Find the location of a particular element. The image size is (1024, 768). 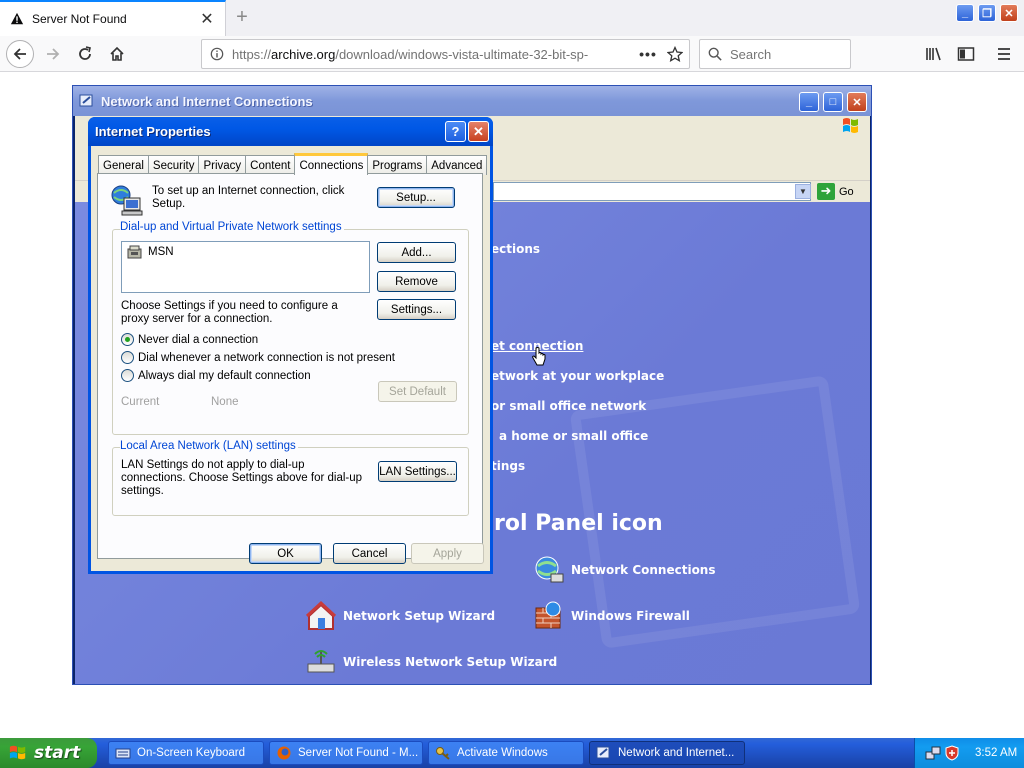

home-icon is located at coordinates (117, 53).